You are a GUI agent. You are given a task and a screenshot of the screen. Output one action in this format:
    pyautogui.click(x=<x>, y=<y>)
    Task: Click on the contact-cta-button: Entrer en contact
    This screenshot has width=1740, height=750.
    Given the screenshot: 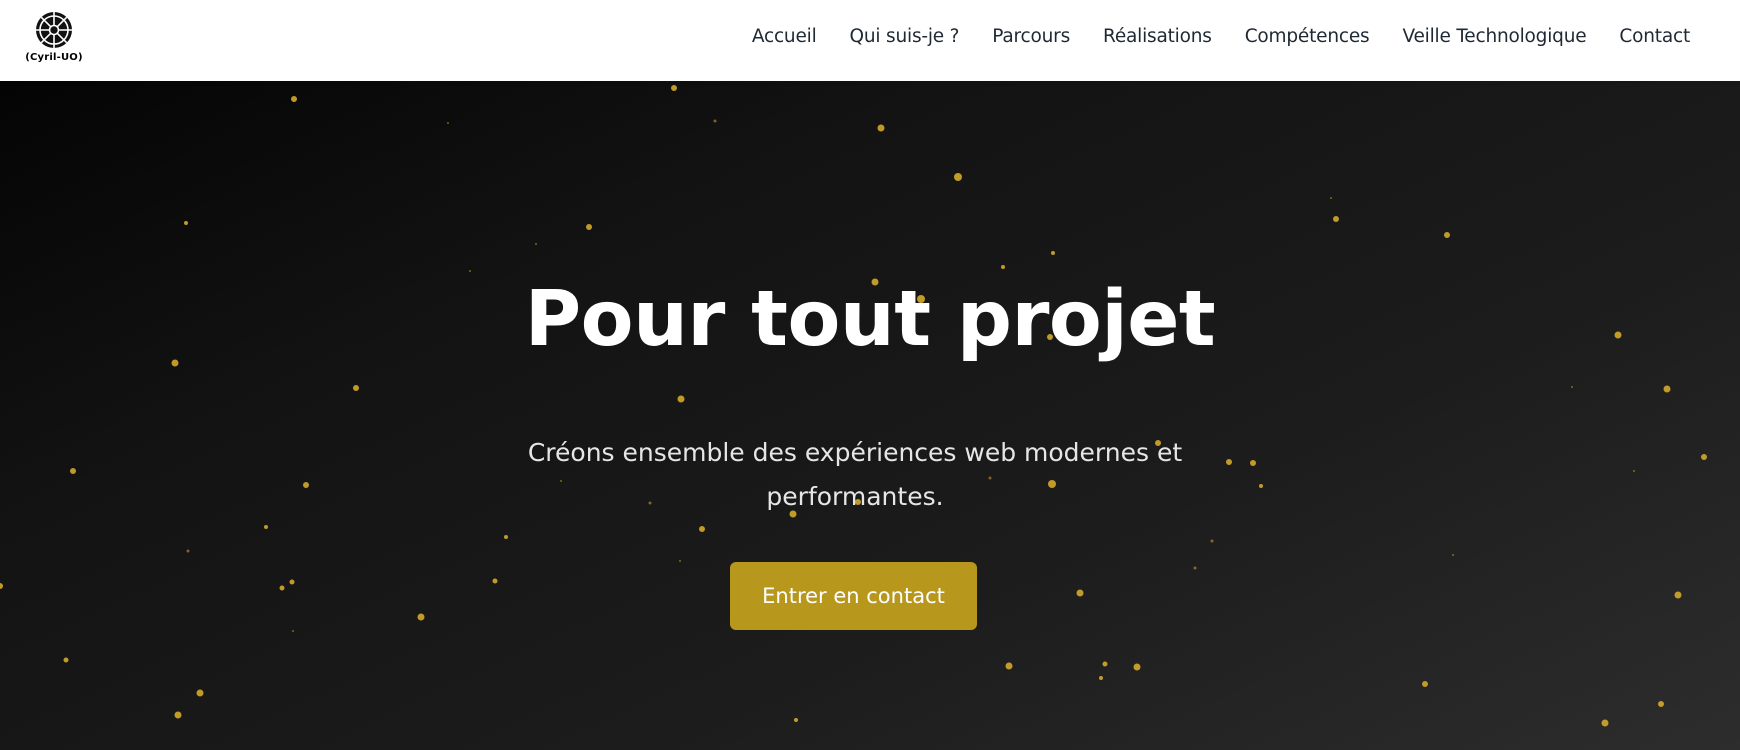 What is the action you would take?
    pyautogui.click(x=853, y=596)
    